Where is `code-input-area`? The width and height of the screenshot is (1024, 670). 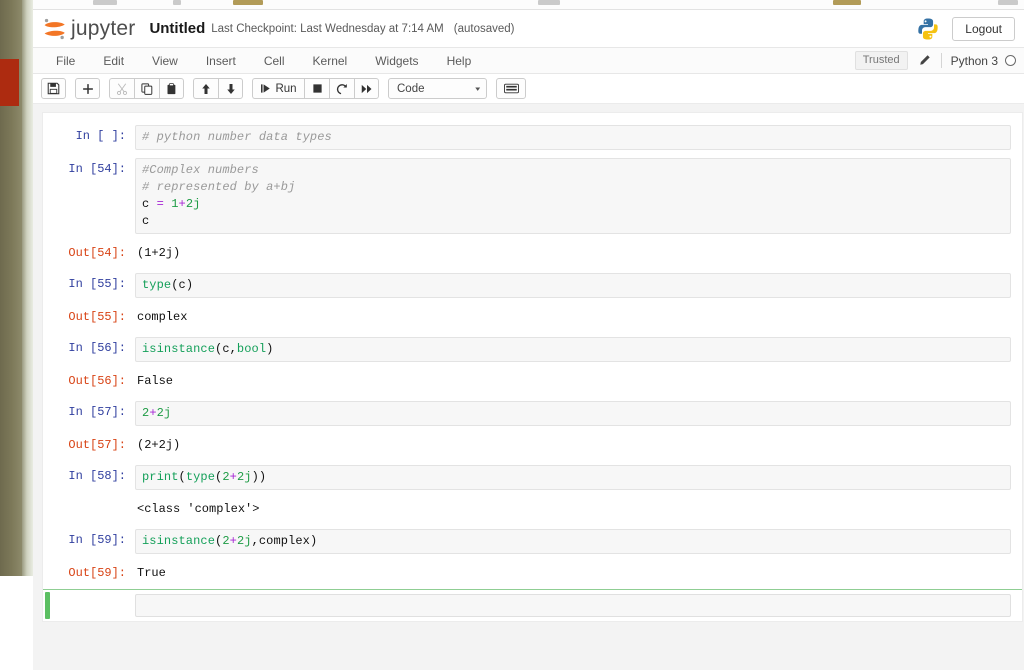 code-input-area is located at coordinates (573, 605).